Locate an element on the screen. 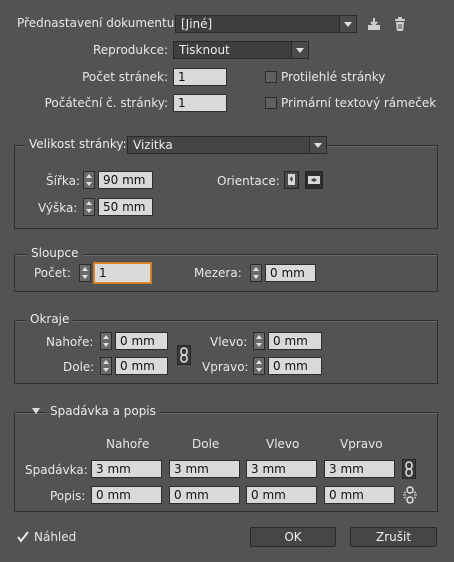 This screenshot has width=454, height=562. bleed-left-input: 3 mm is located at coordinates (281, 469).